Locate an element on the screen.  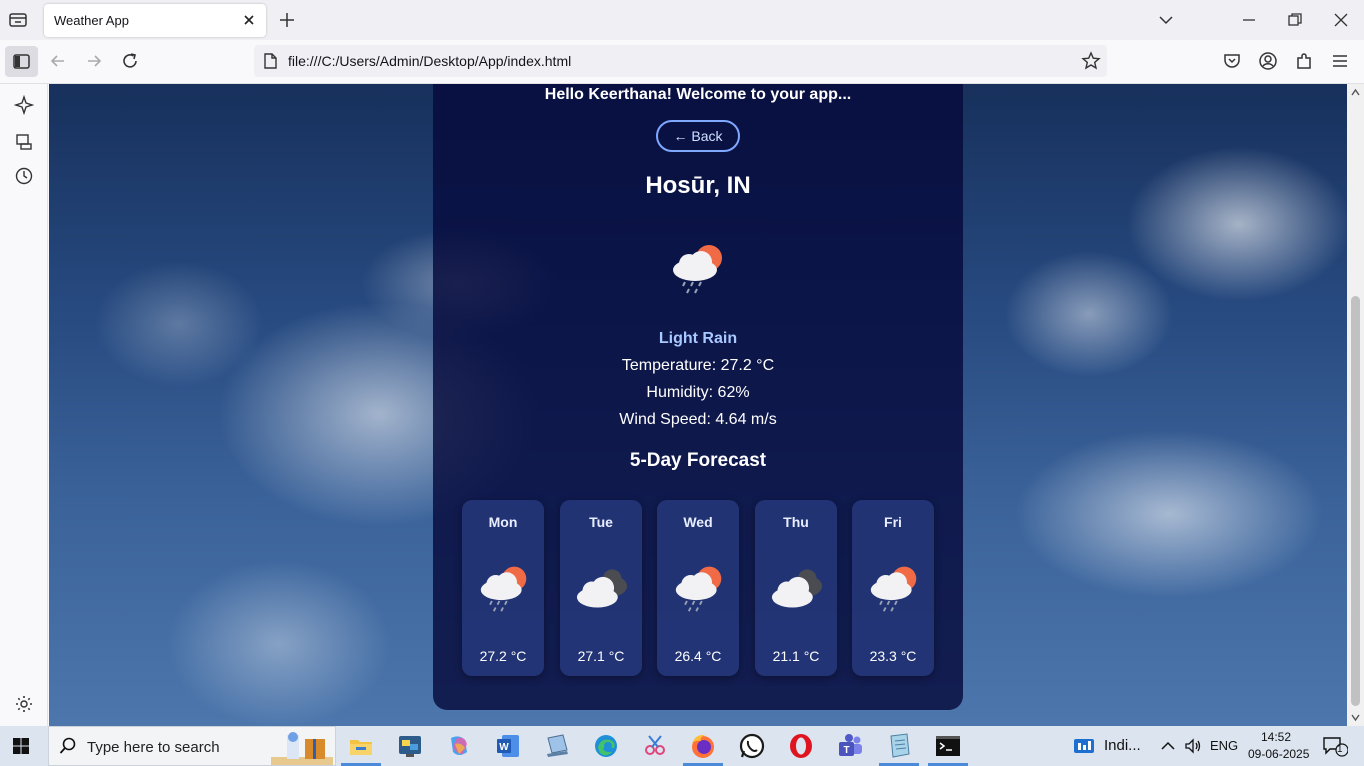
humidity-text: Humidity: 62% is located at coordinates (698, 392).